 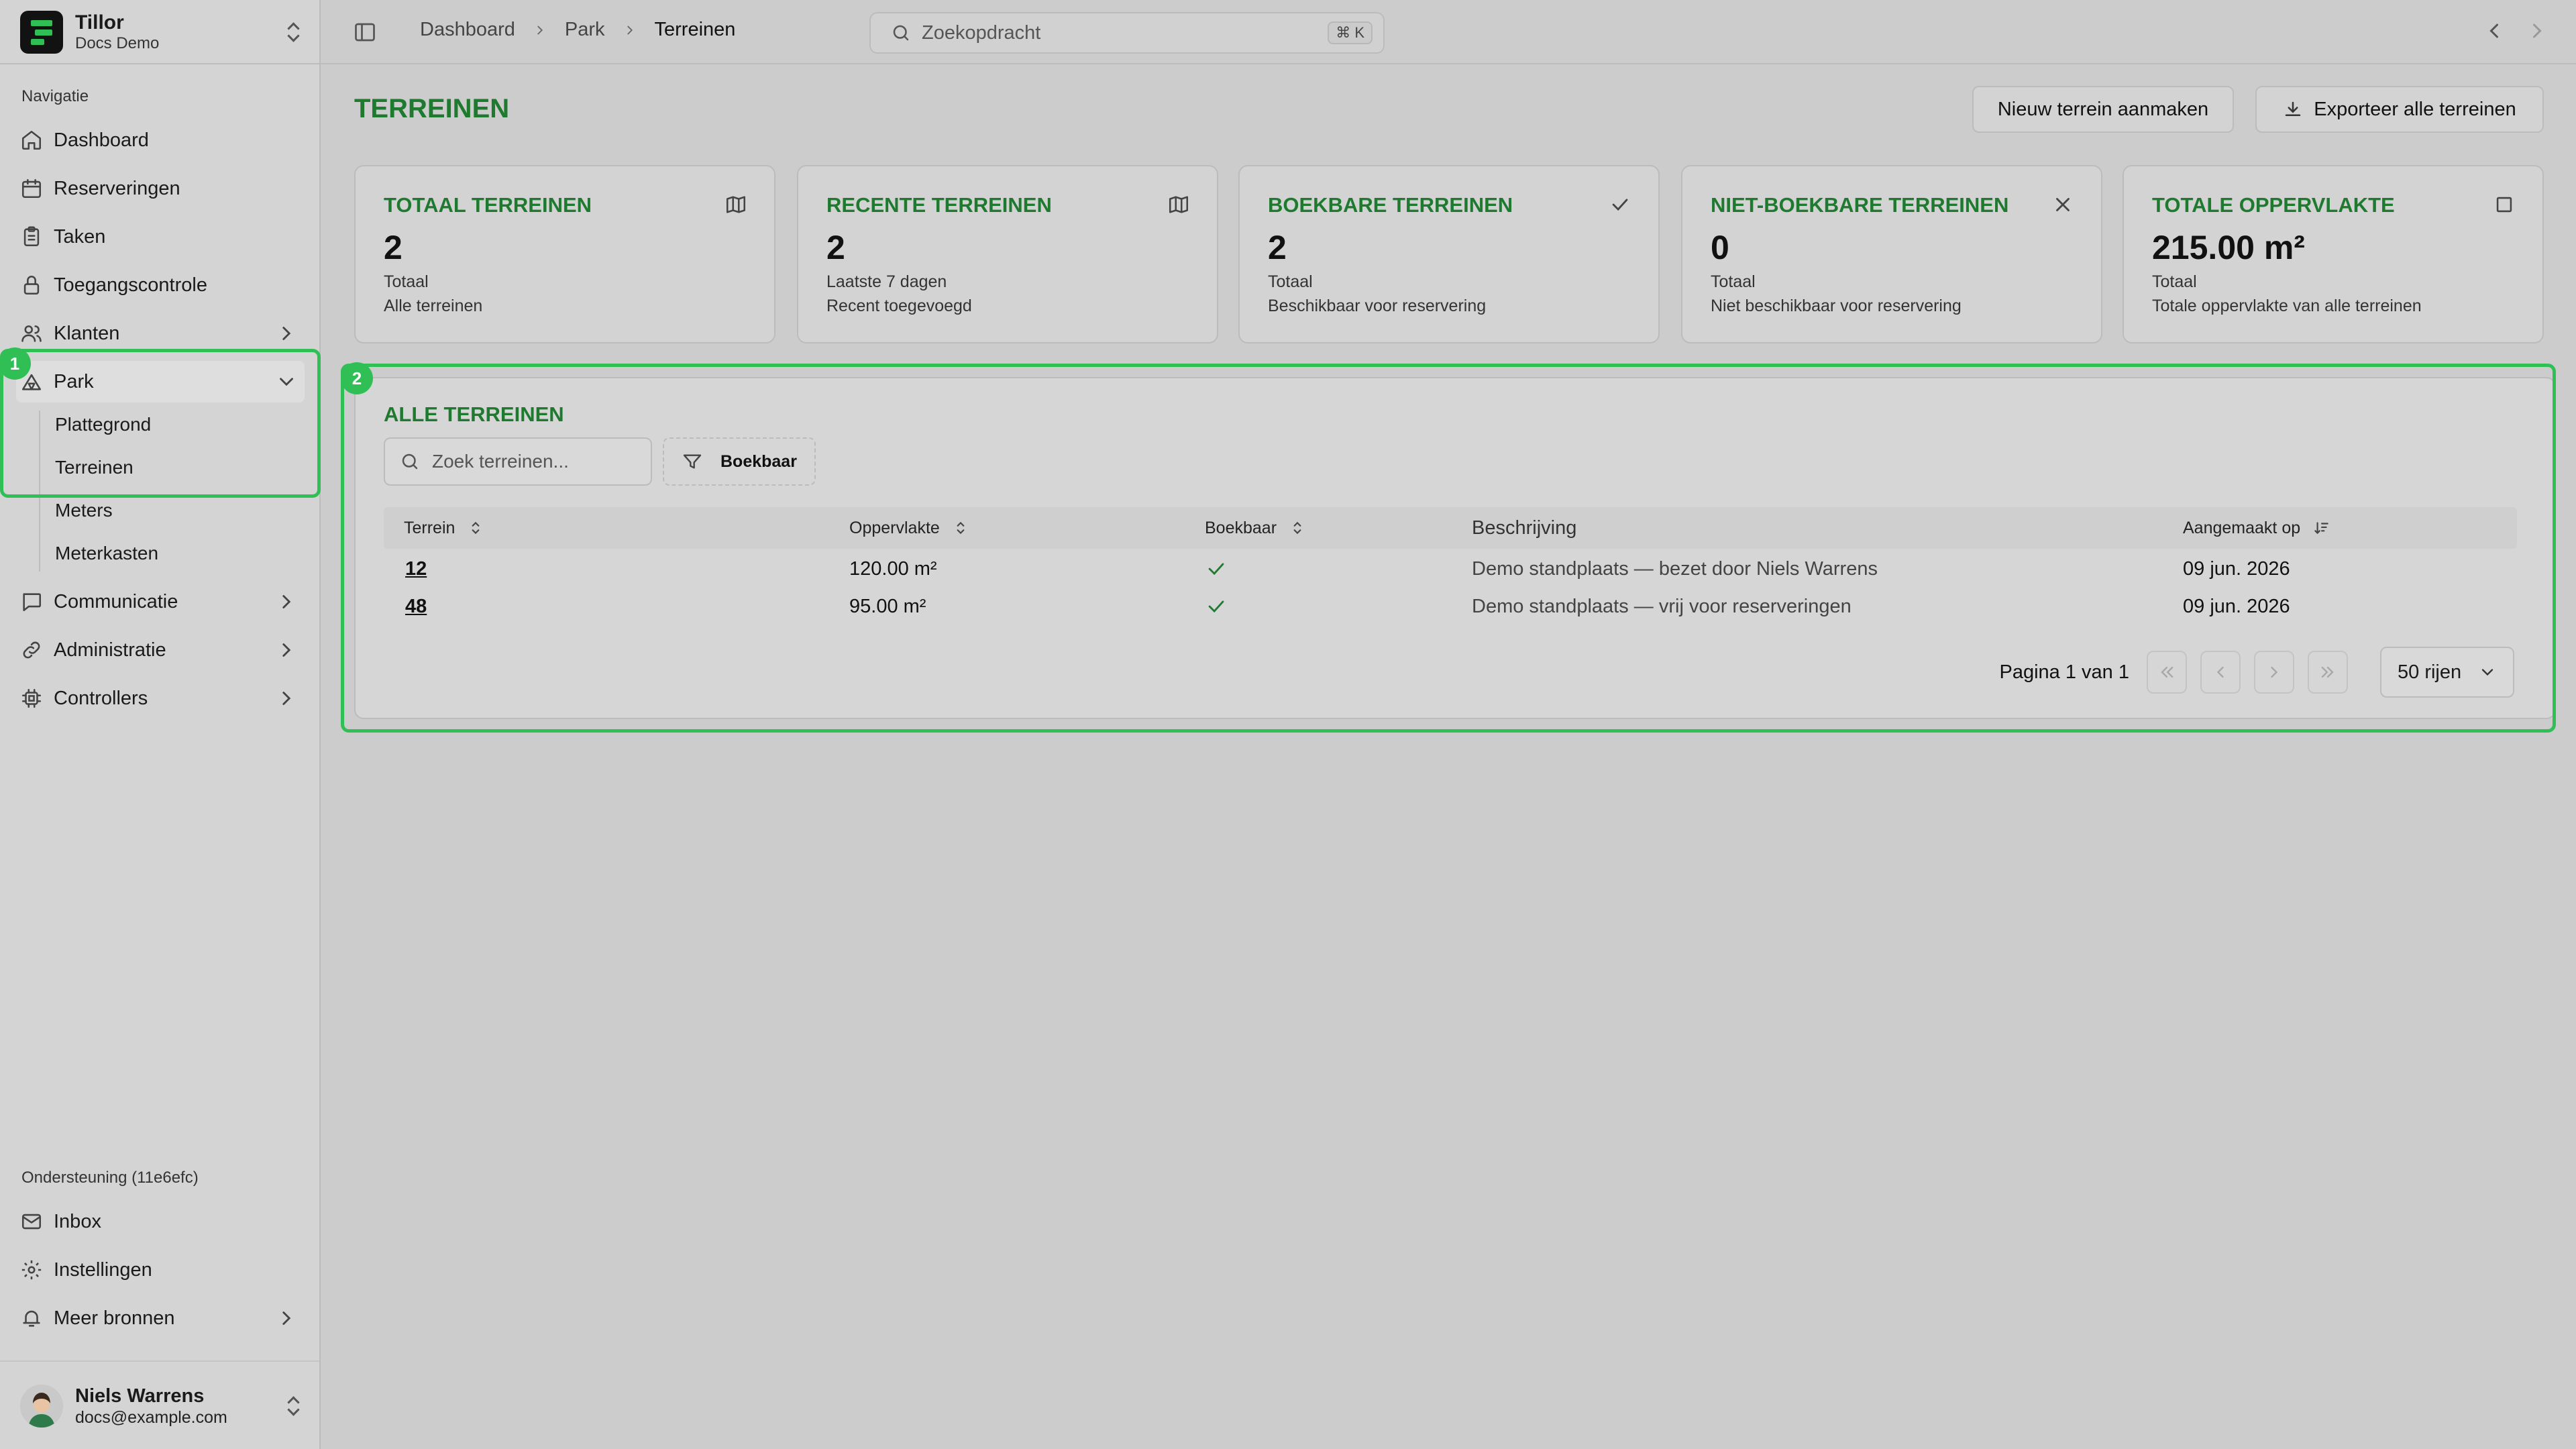 What do you see at coordinates (15, 363) in the screenshot?
I see `highlight-badge-1: 1` at bounding box center [15, 363].